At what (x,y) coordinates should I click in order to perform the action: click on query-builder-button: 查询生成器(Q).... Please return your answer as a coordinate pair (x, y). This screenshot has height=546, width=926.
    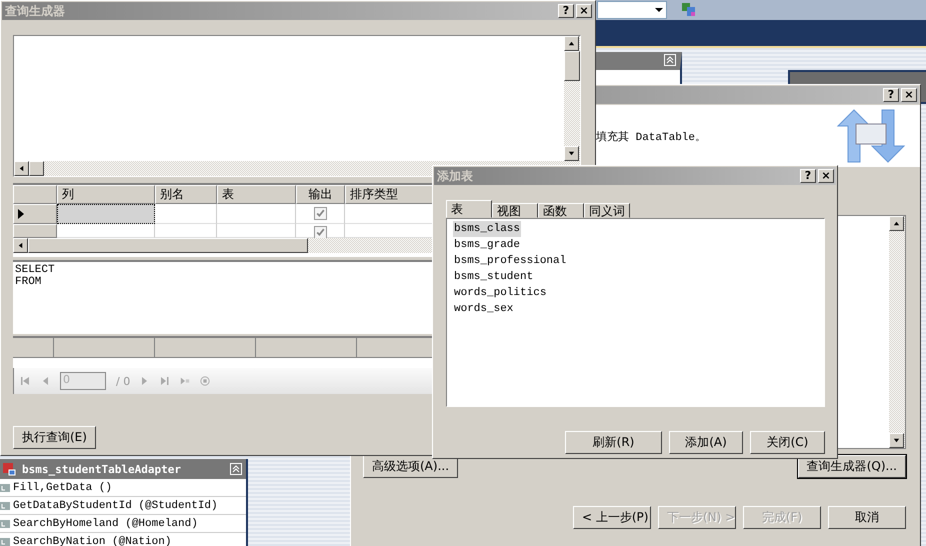
    Looking at the image, I should click on (852, 466).